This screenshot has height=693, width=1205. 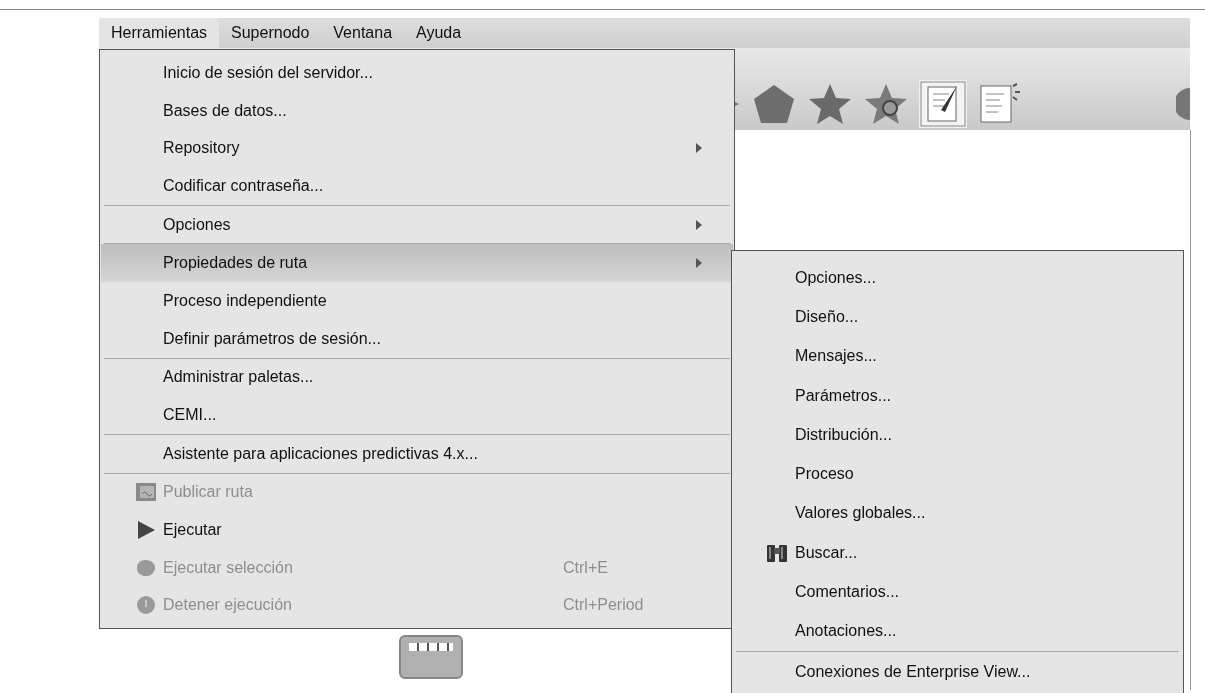 I want to click on publish-icon, so click(x=146, y=492).